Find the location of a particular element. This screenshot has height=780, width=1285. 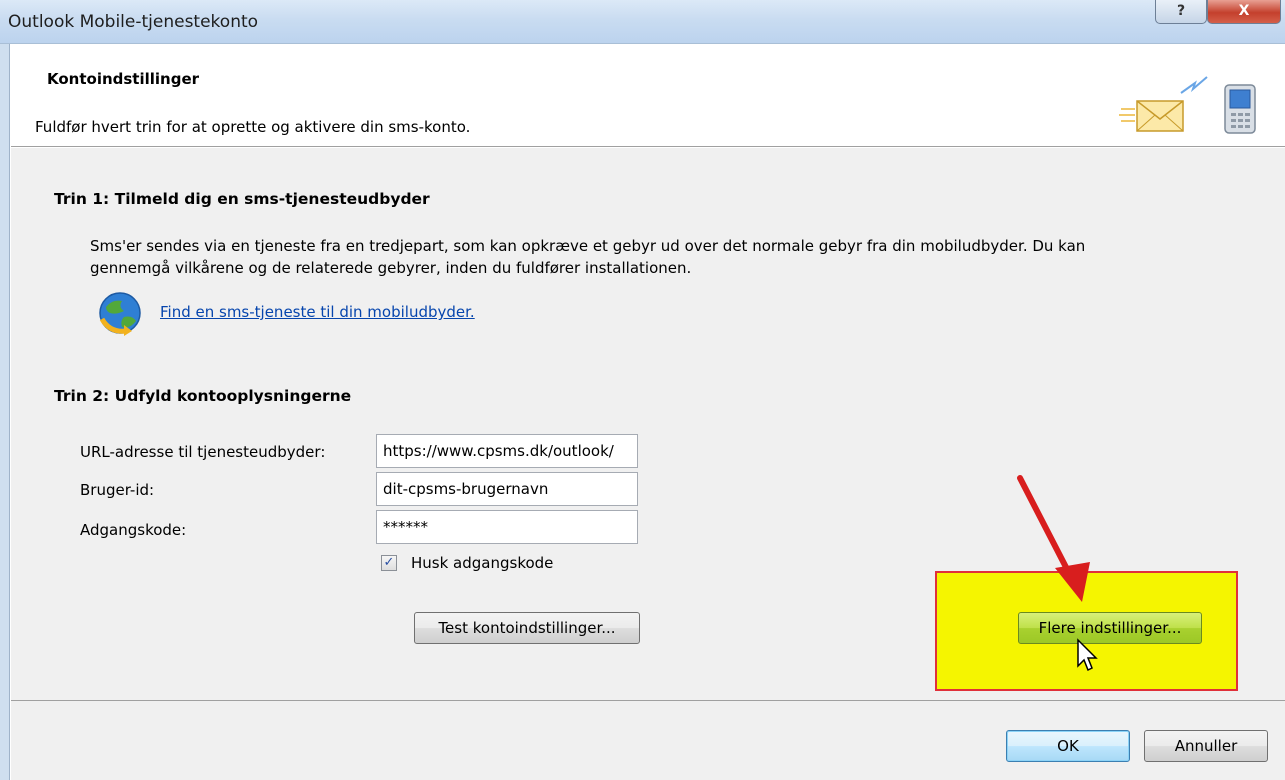

remember-password-label: Husk adgangskode is located at coordinates (482, 563).